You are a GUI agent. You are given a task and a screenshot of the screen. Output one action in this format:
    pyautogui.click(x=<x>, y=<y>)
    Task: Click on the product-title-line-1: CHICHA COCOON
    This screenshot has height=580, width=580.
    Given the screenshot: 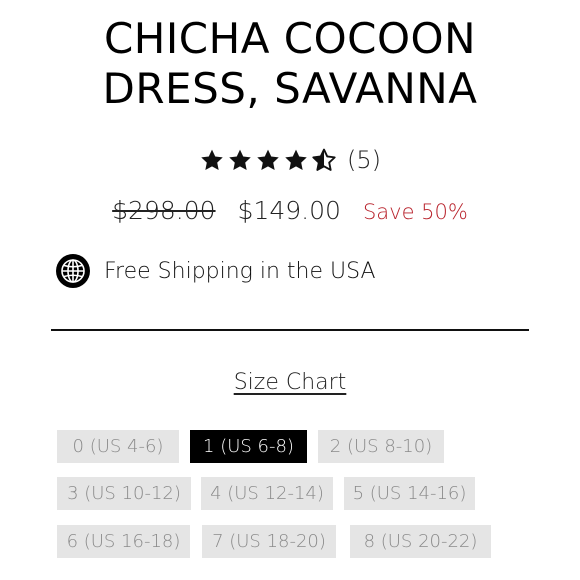 What is the action you would take?
    pyautogui.click(x=290, y=38)
    